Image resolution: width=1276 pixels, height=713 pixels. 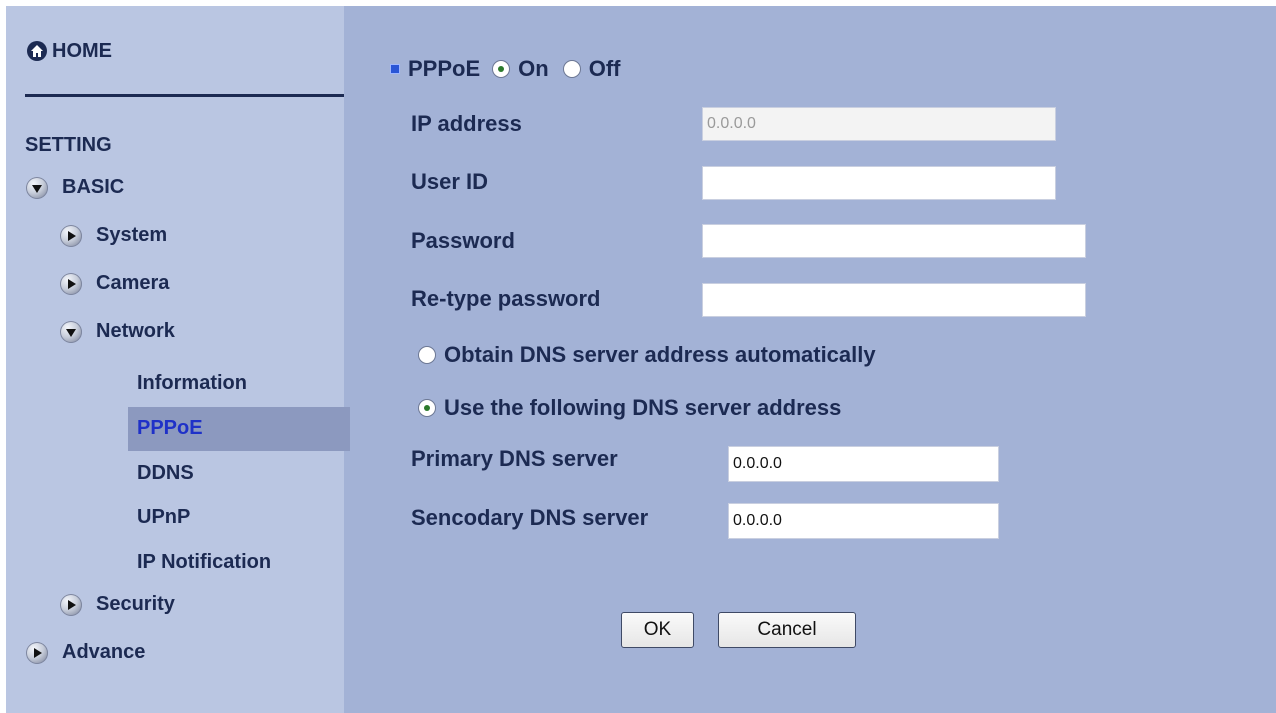 I want to click on pppoe-toggle-row: PPPoE On Off, so click(x=505, y=69).